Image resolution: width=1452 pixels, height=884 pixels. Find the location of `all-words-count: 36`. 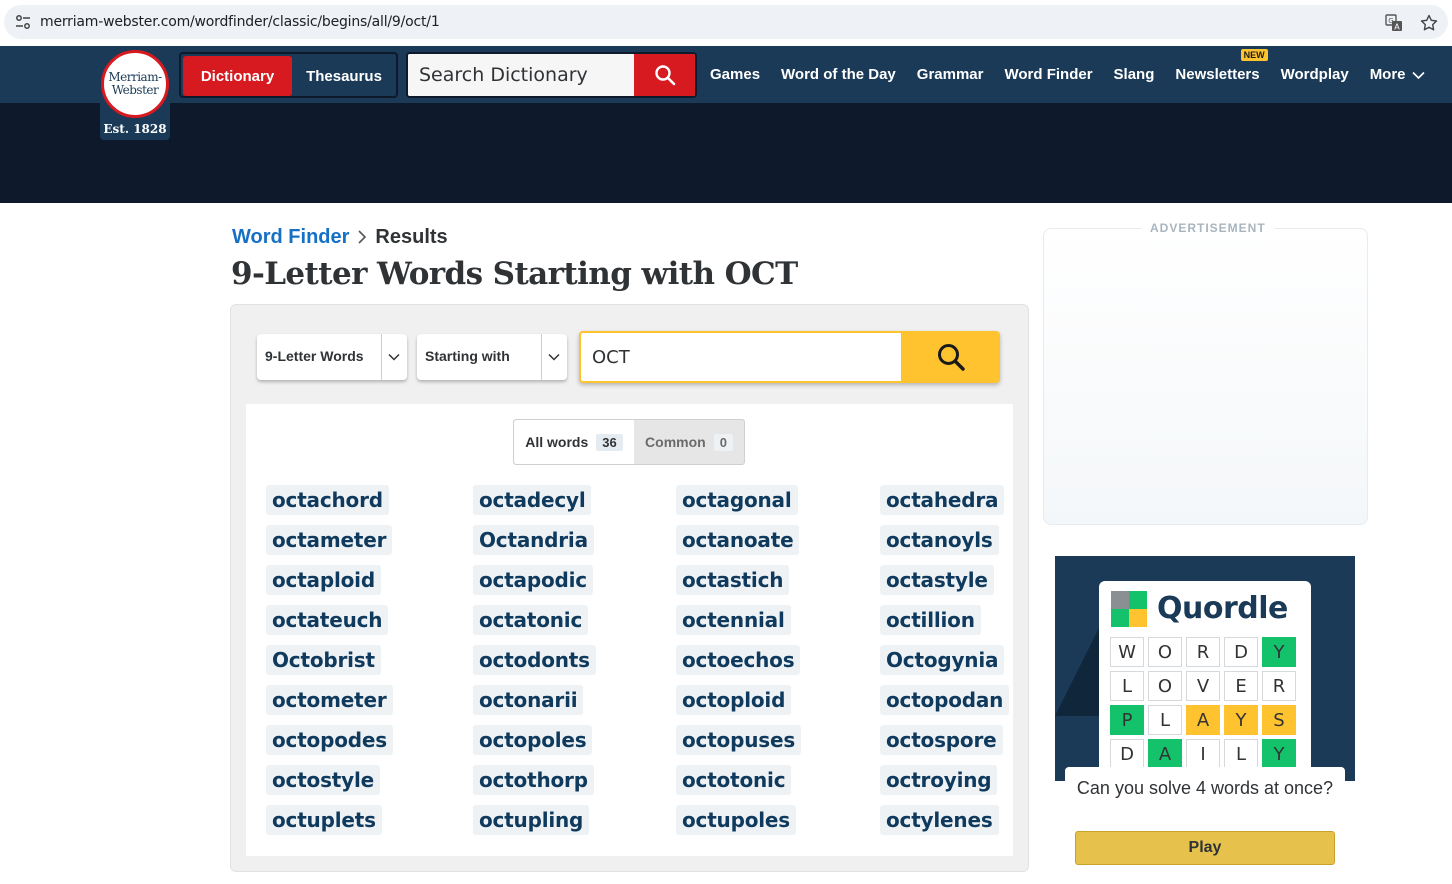

all-words-count: 36 is located at coordinates (609, 442).